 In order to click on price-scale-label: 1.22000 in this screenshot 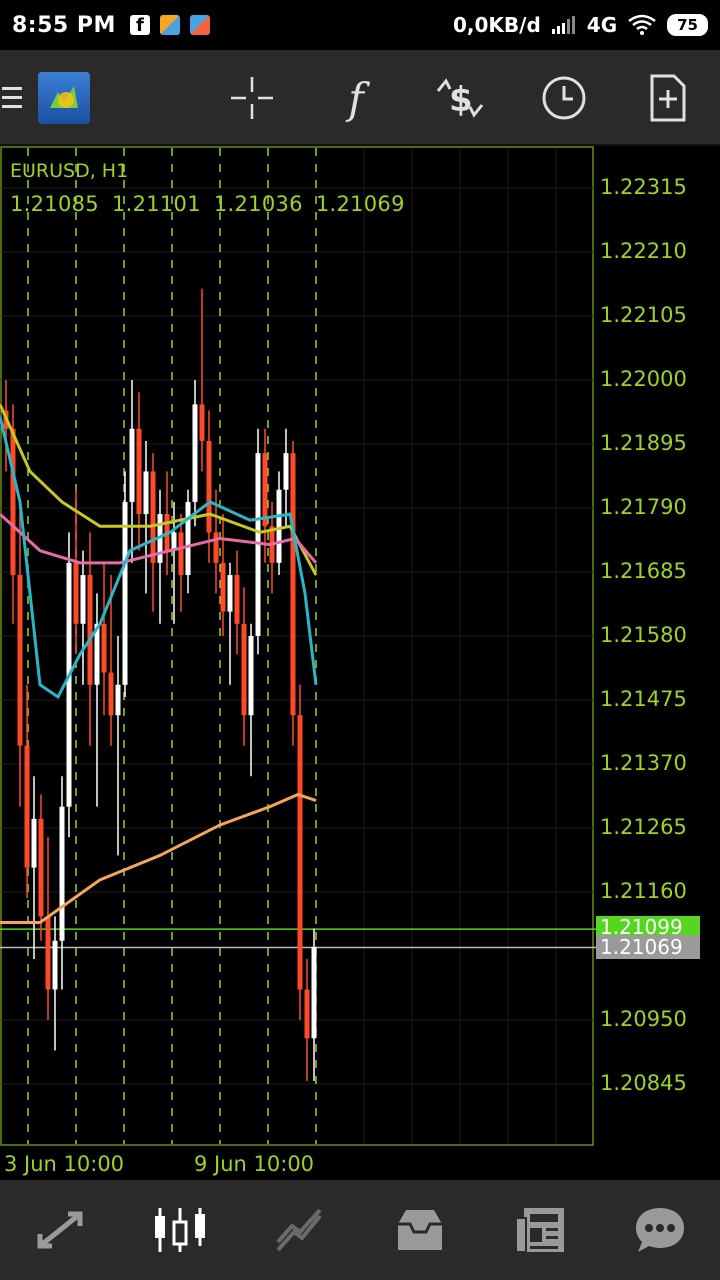, I will do `click(643, 379)`.